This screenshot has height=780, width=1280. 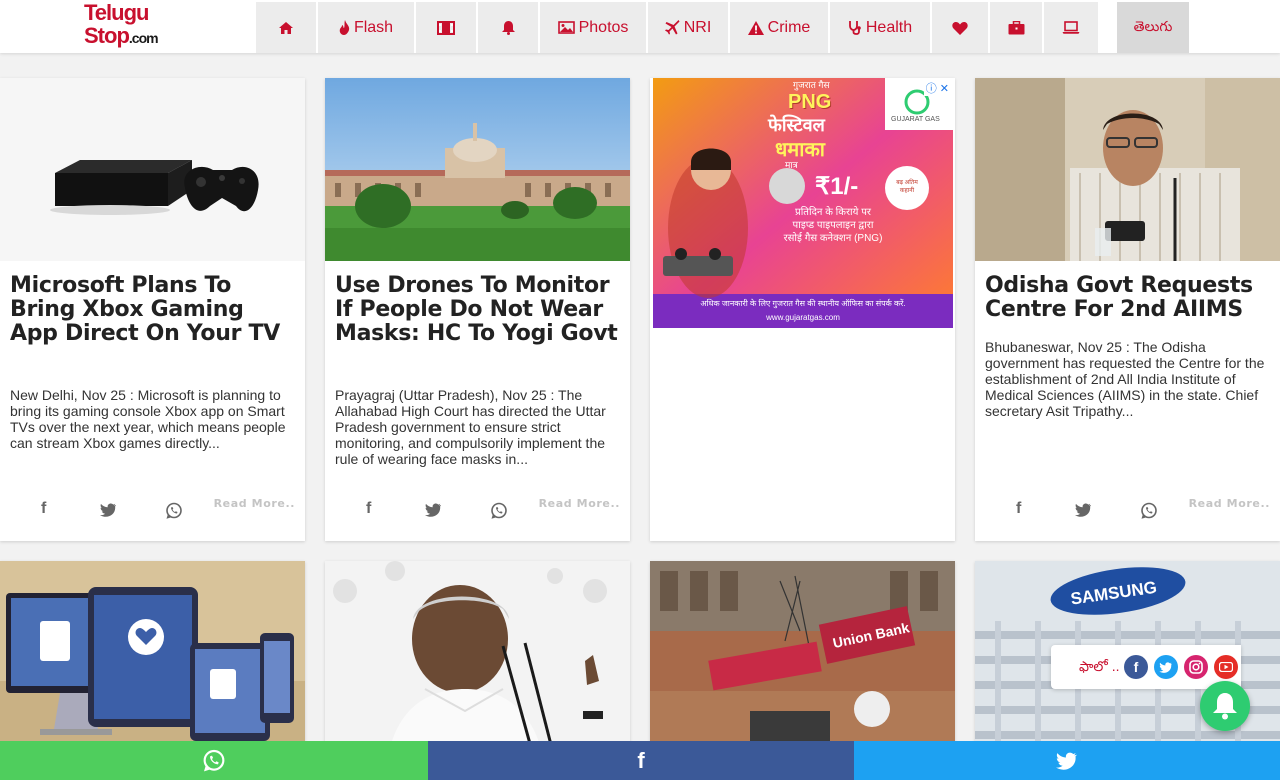 I want to click on nav-videos, so click(x=446, y=27).